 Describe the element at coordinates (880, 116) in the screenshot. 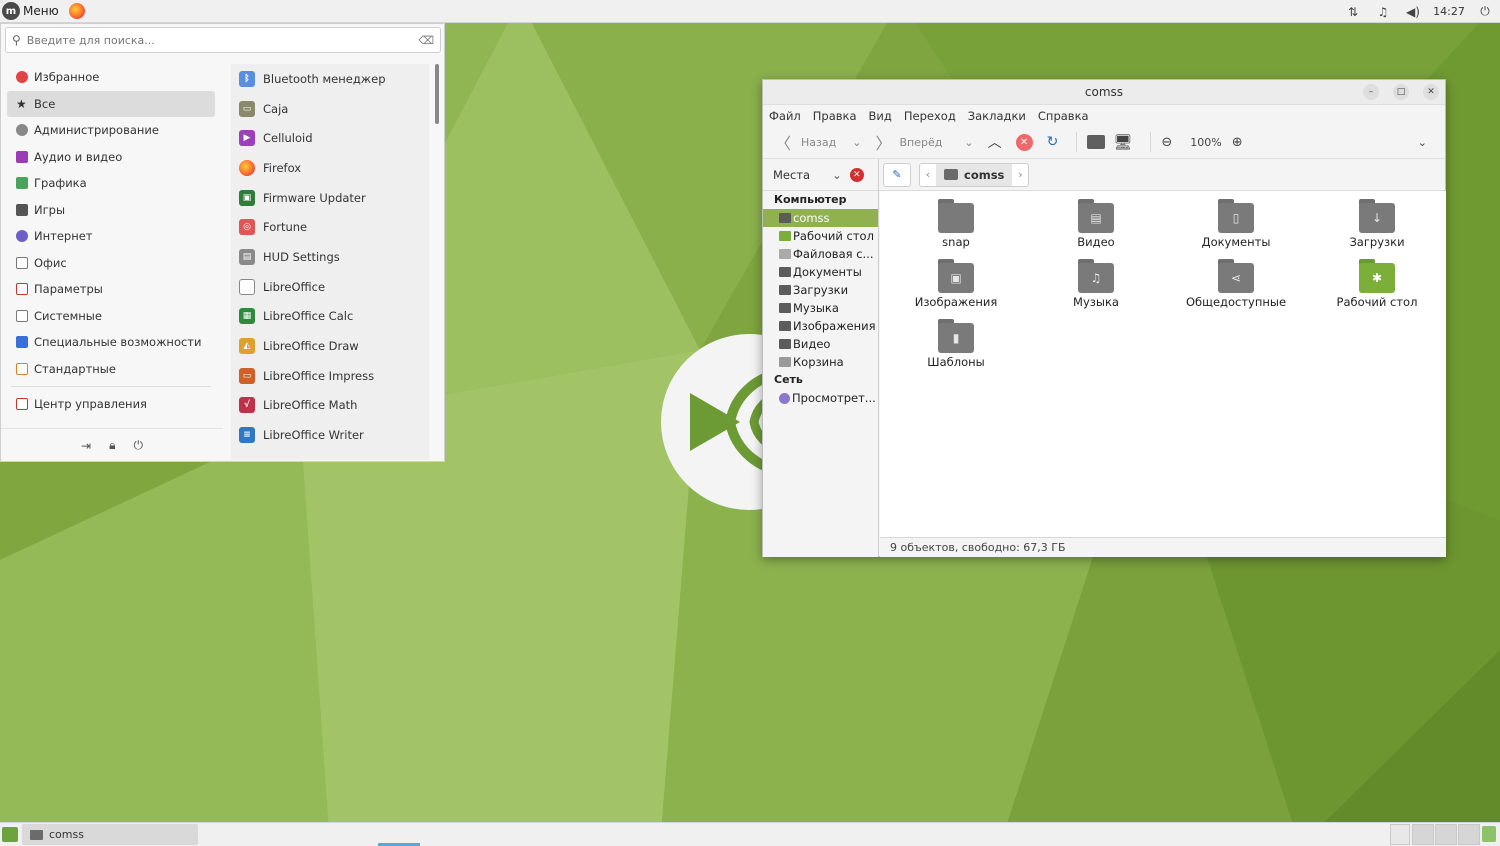

I see `menu-view: Вид` at that location.